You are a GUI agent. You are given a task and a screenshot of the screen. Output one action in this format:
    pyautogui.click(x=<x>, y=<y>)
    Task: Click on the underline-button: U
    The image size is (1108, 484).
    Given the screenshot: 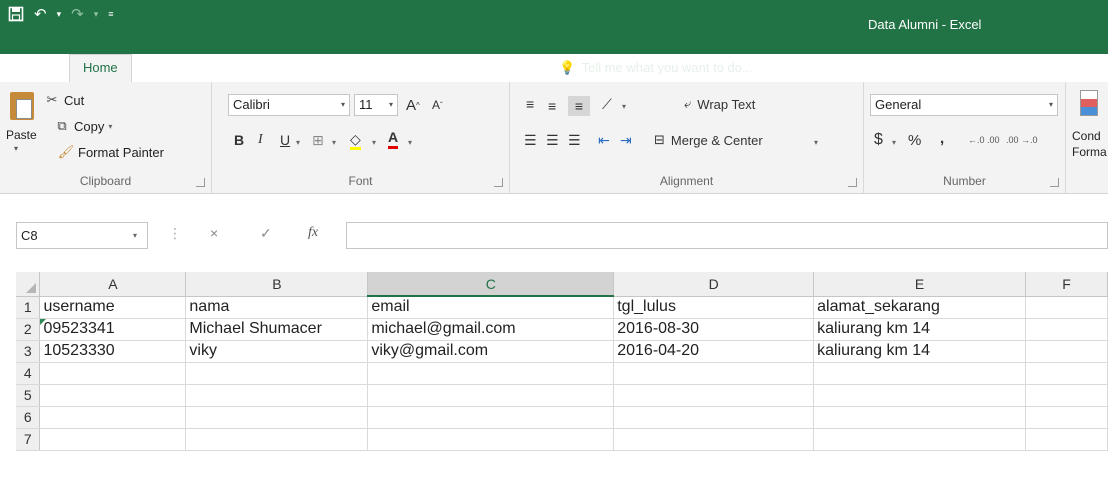 What is the action you would take?
    pyautogui.click(x=285, y=140)
    